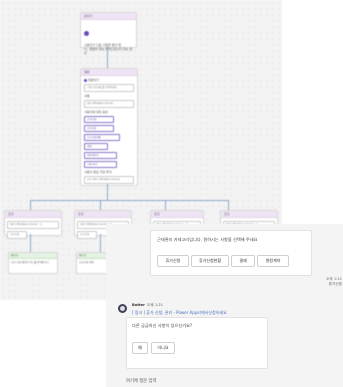 The image size is (343, 387). Describe the element at coordinates (100, 155) in the screenshot. I see `option-pill: 병원계약서` at that location.